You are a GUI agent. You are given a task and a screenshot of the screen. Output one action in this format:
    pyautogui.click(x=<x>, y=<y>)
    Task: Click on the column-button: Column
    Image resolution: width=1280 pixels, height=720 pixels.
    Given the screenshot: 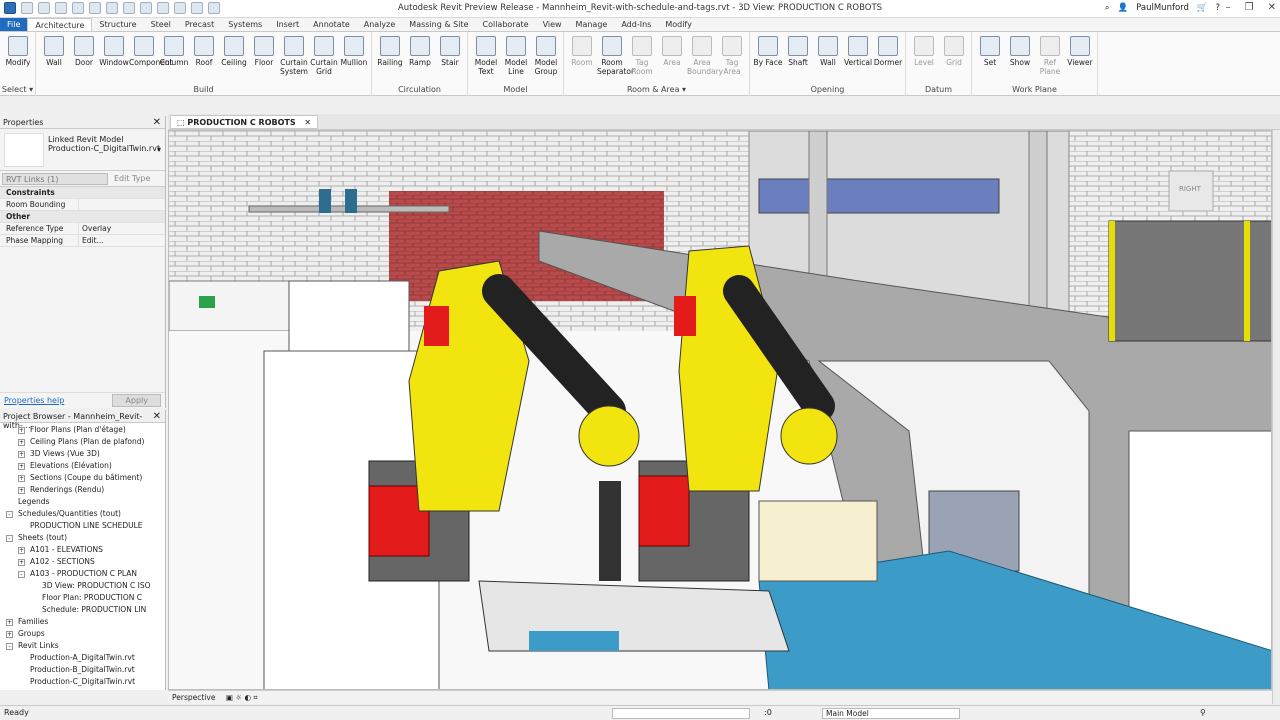 What is the action you would take?
    pyautogui.click(x=174, y=51)
    